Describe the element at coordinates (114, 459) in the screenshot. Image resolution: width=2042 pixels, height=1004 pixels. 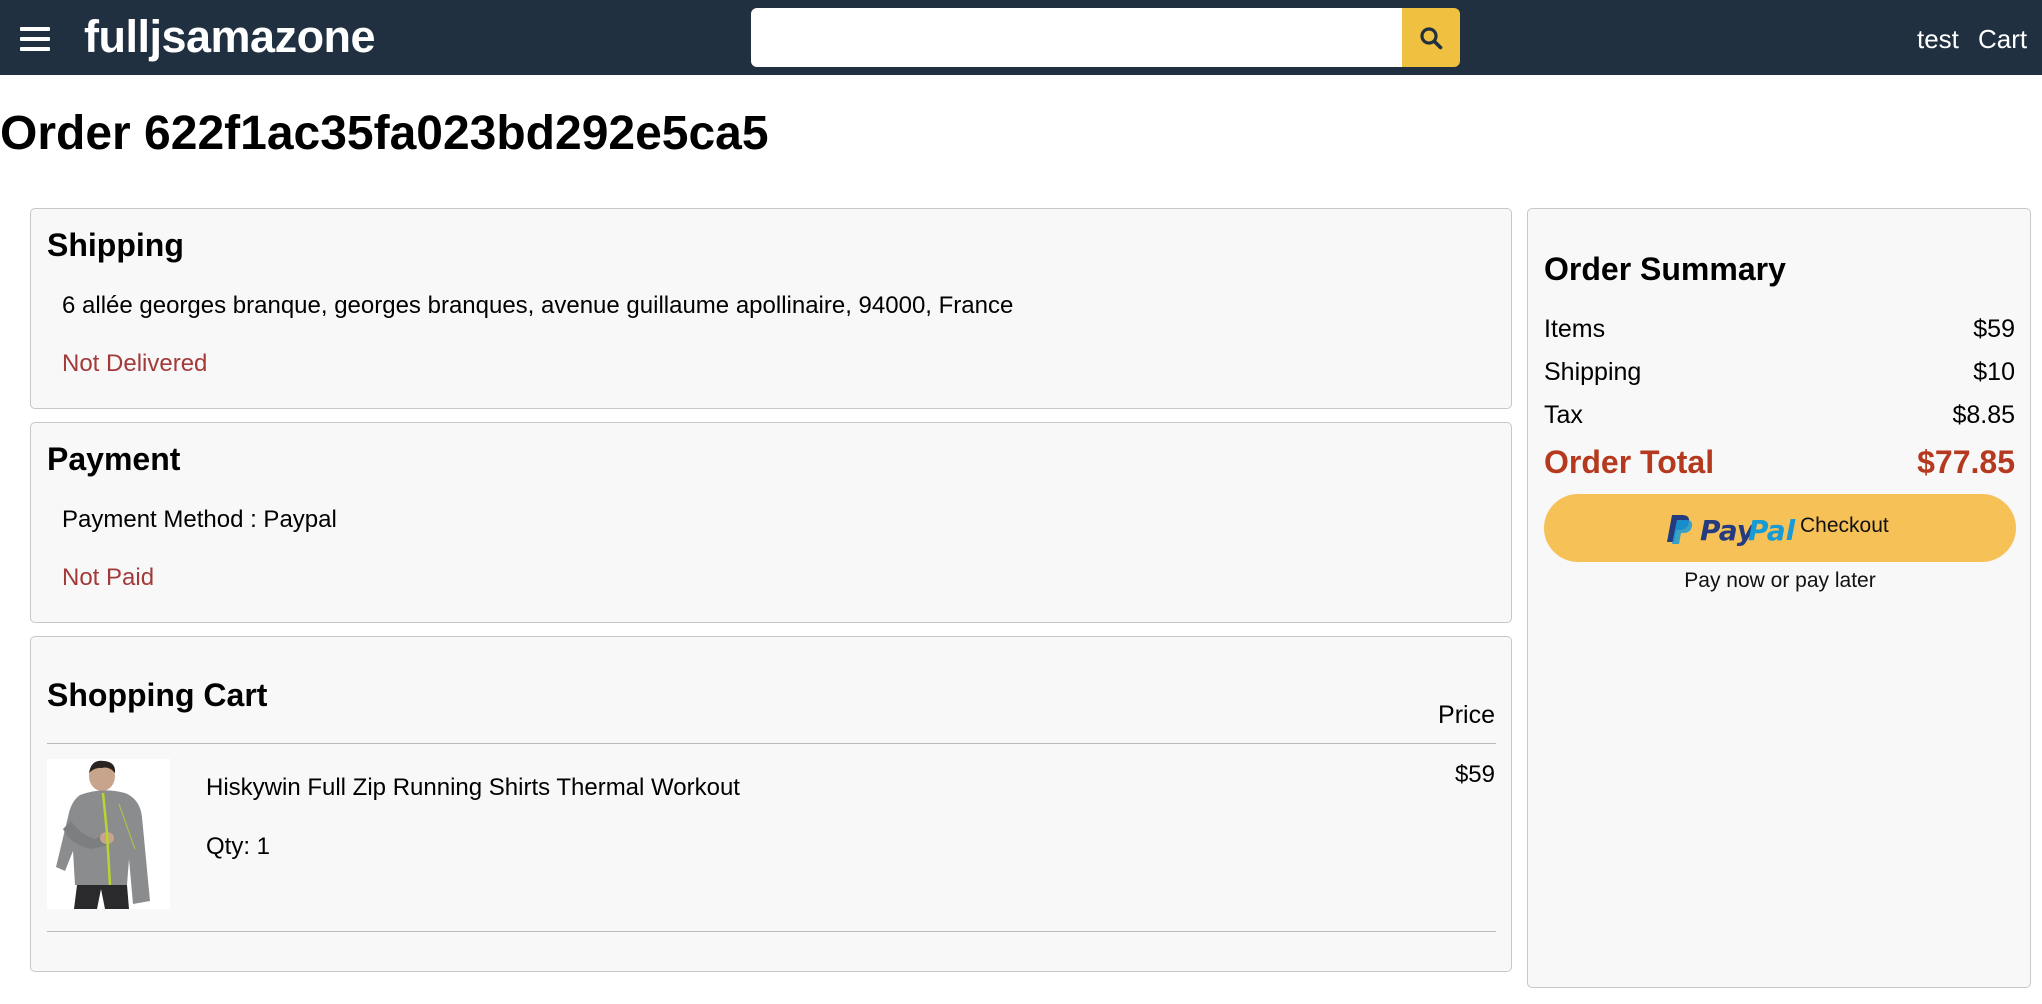
I see `payment-heading: Payment` at that location.